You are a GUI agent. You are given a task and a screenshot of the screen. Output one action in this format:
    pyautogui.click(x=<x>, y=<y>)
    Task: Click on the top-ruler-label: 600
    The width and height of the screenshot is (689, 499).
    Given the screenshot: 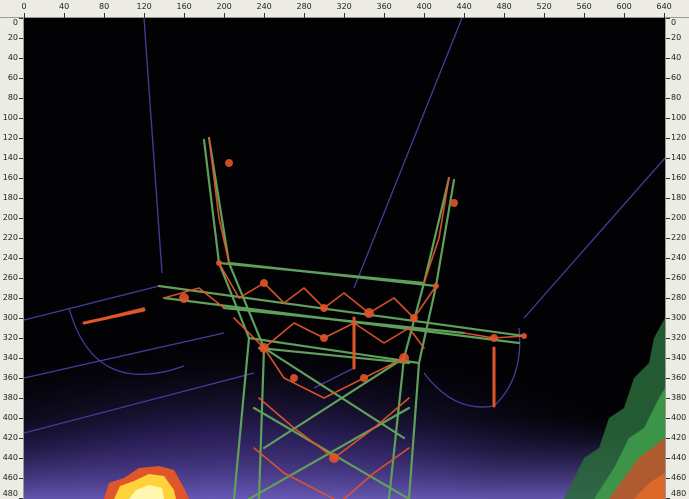 What is the action you would take?
    pyautogui.click(x=624, y=6)
    